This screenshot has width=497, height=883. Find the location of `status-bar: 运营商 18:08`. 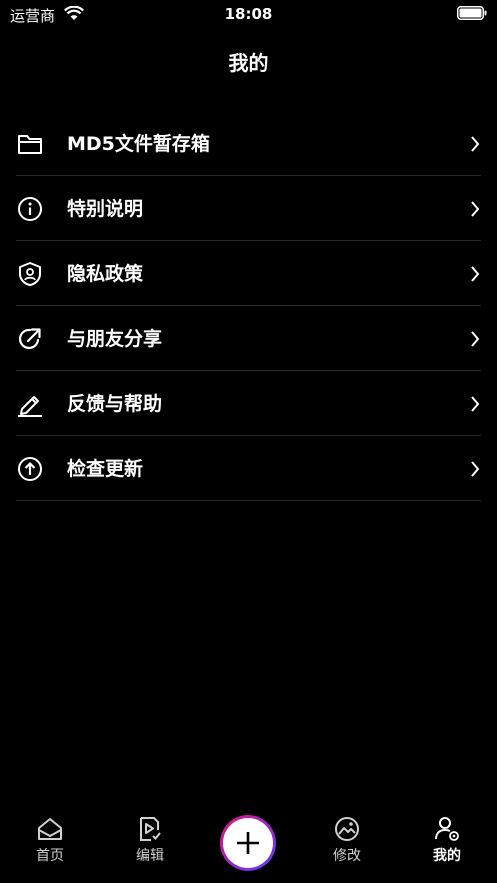

status-bar: 运营商 18:08 is located at coordinates (248, 15).